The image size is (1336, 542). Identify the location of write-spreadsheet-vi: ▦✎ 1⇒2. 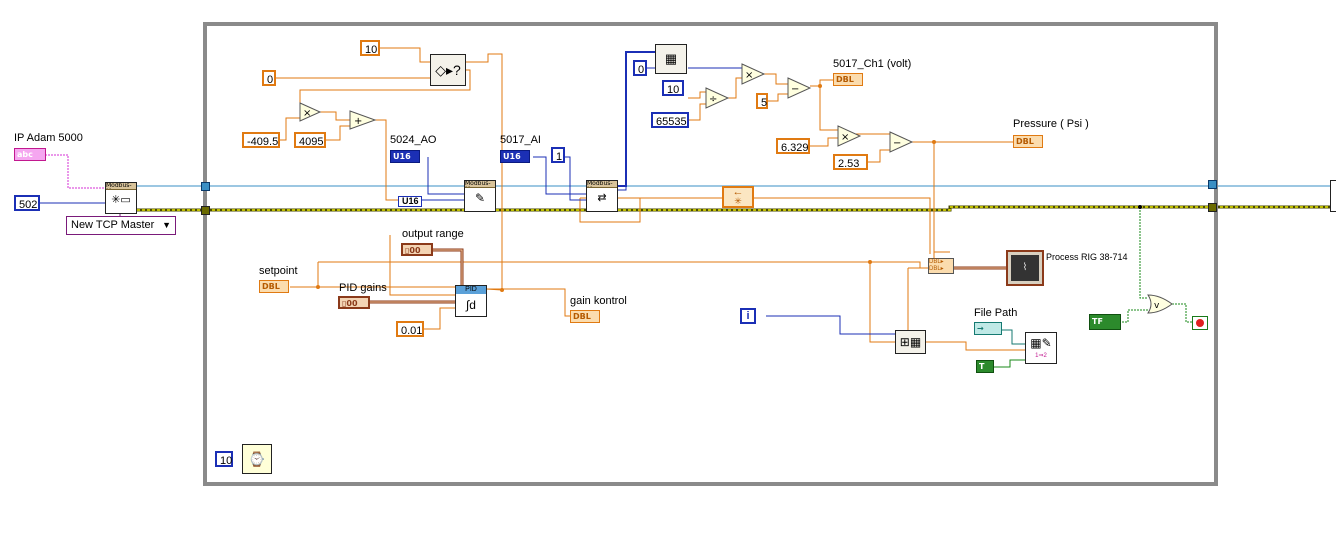
(1041, 348).